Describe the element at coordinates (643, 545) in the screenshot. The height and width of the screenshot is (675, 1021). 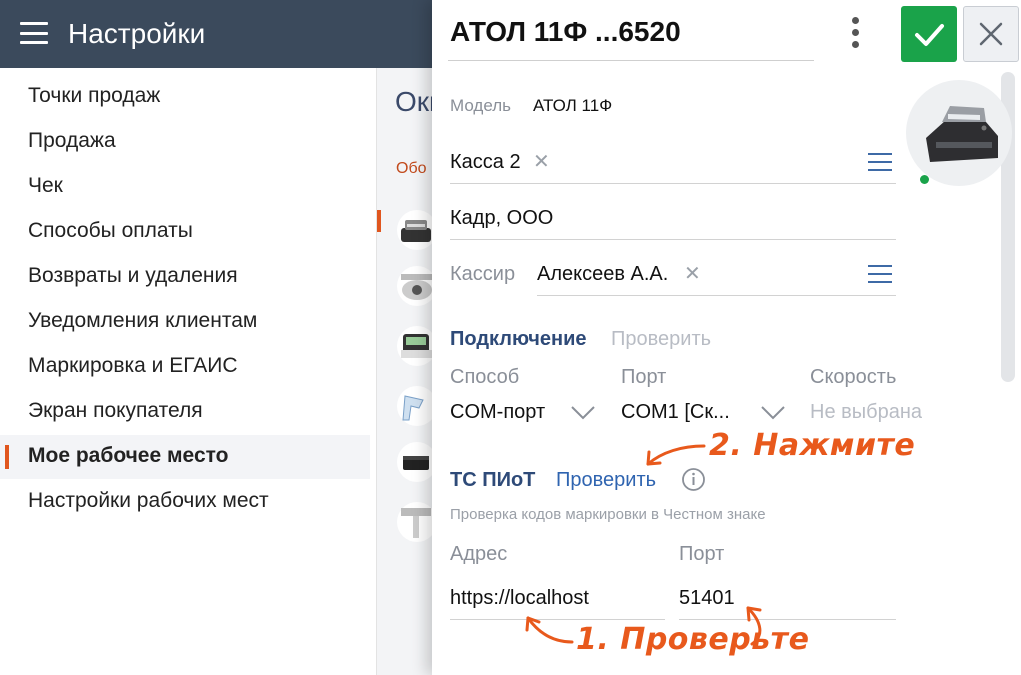
I see `annotation-arrows` at that location.